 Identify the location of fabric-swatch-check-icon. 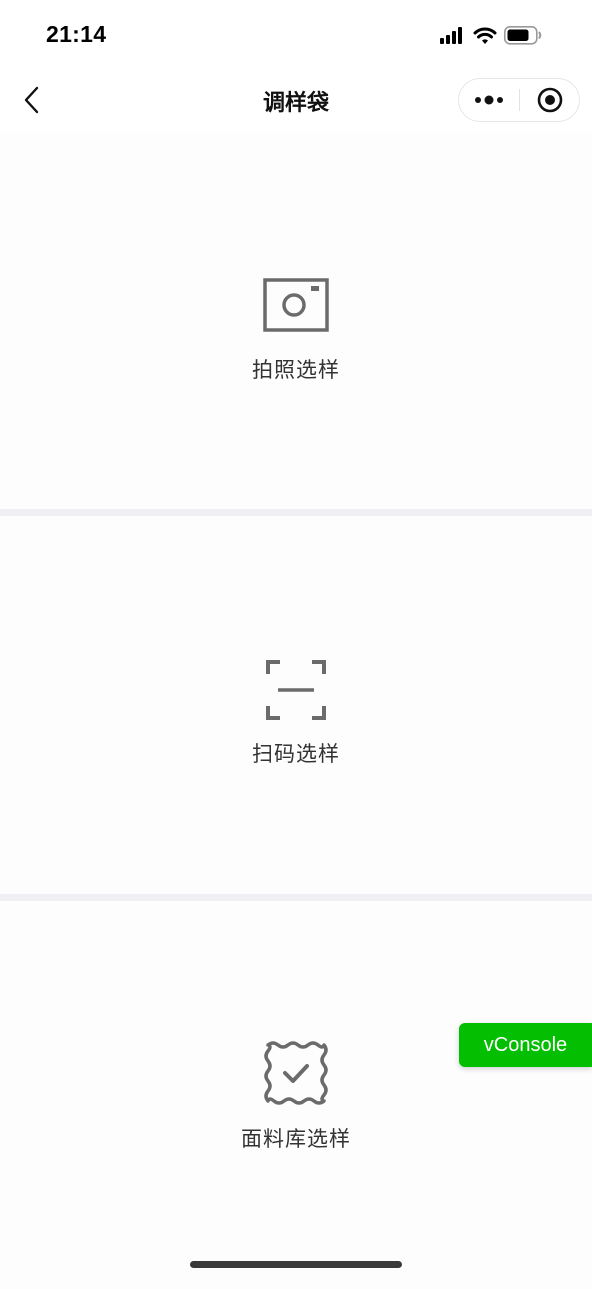
(296, 1073).